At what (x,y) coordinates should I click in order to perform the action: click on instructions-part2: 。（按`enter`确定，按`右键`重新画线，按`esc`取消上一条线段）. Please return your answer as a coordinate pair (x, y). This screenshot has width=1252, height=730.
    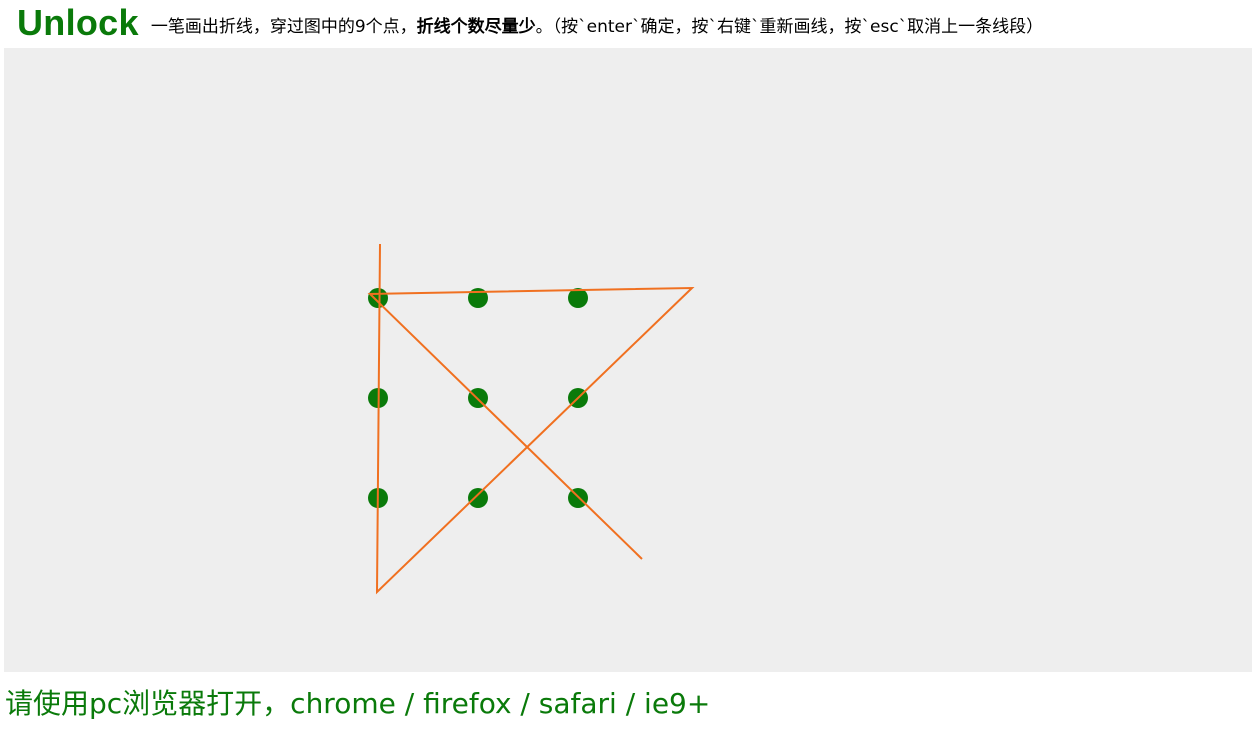
    Looking at the image, I should click on (789, 26).